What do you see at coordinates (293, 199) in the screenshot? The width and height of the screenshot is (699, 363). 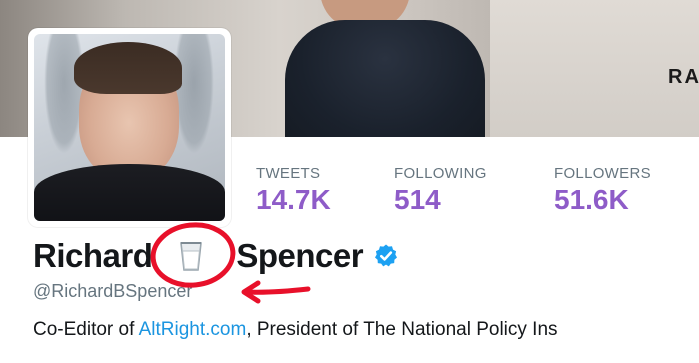 I see `stat-tweets-value: 14.7K` at bounding box center [293, 199].